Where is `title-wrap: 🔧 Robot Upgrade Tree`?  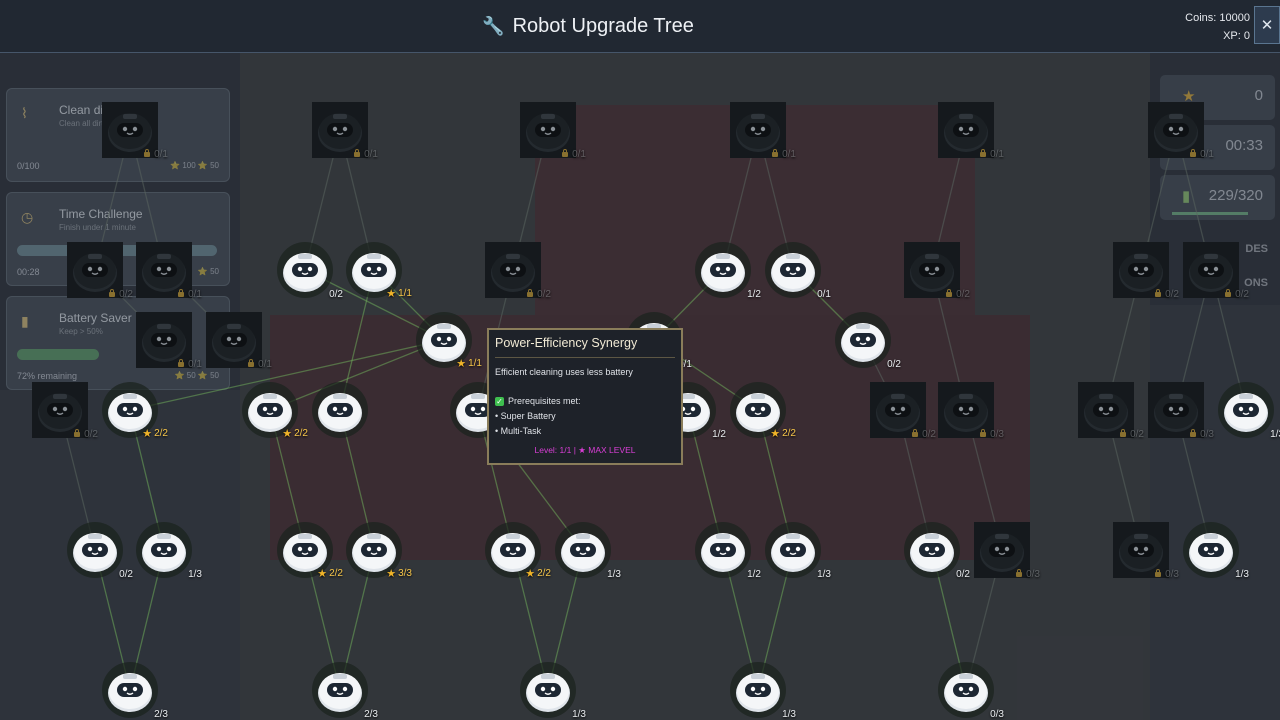
title-wrap: 🔧 Robot Upgrade Tree is located at coordinates (588, 26).